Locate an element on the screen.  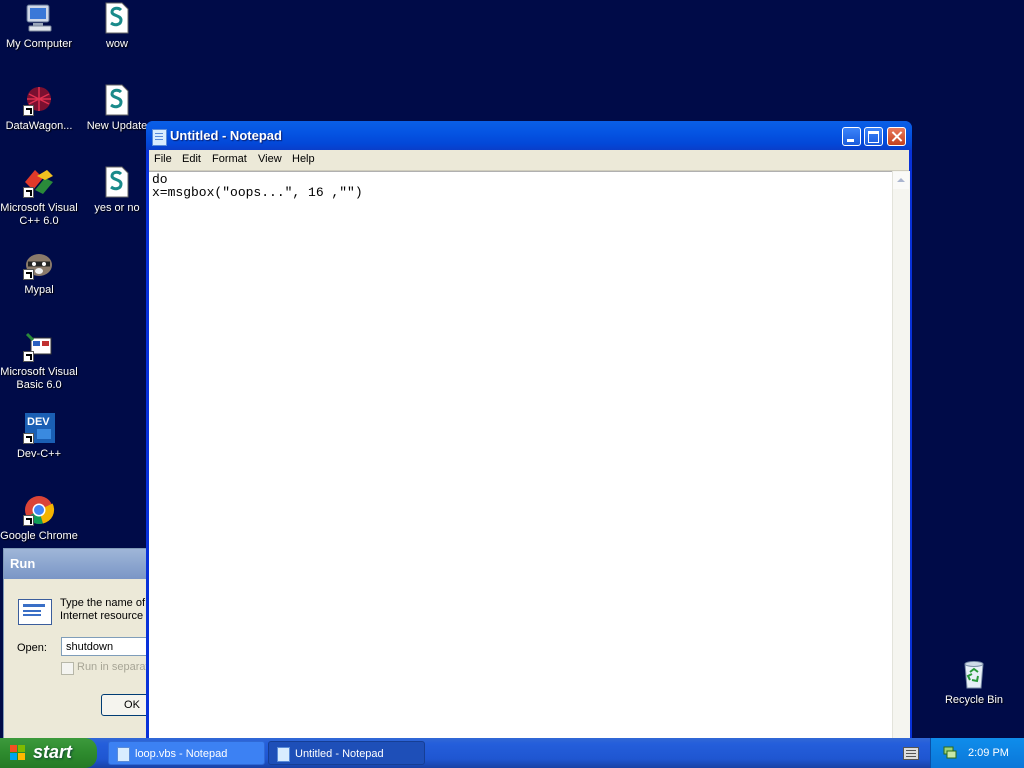
desktop-icon-mypal: Mypal is located at coordinates (39, 272).